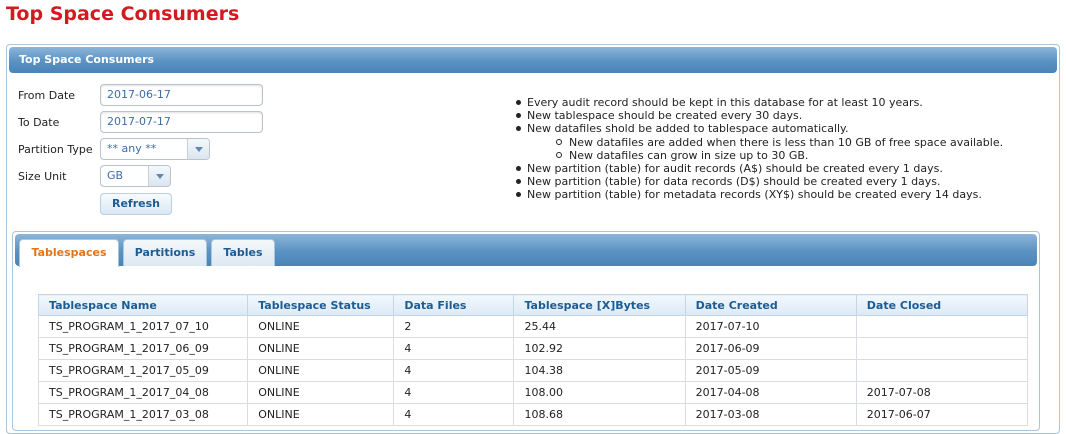  Describe the element at coordinates (770, 326) in the screenshot. I see `table-cell: 2017-07-10` at that location.